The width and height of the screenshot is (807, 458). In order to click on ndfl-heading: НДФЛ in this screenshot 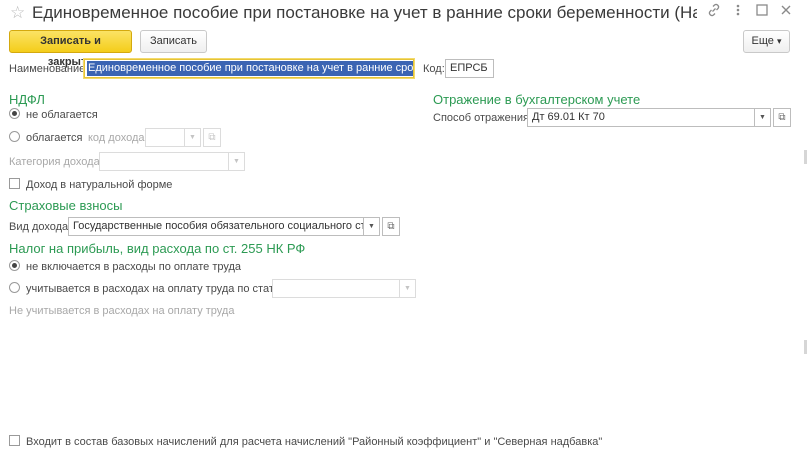, I will do `click(27, 99)`.